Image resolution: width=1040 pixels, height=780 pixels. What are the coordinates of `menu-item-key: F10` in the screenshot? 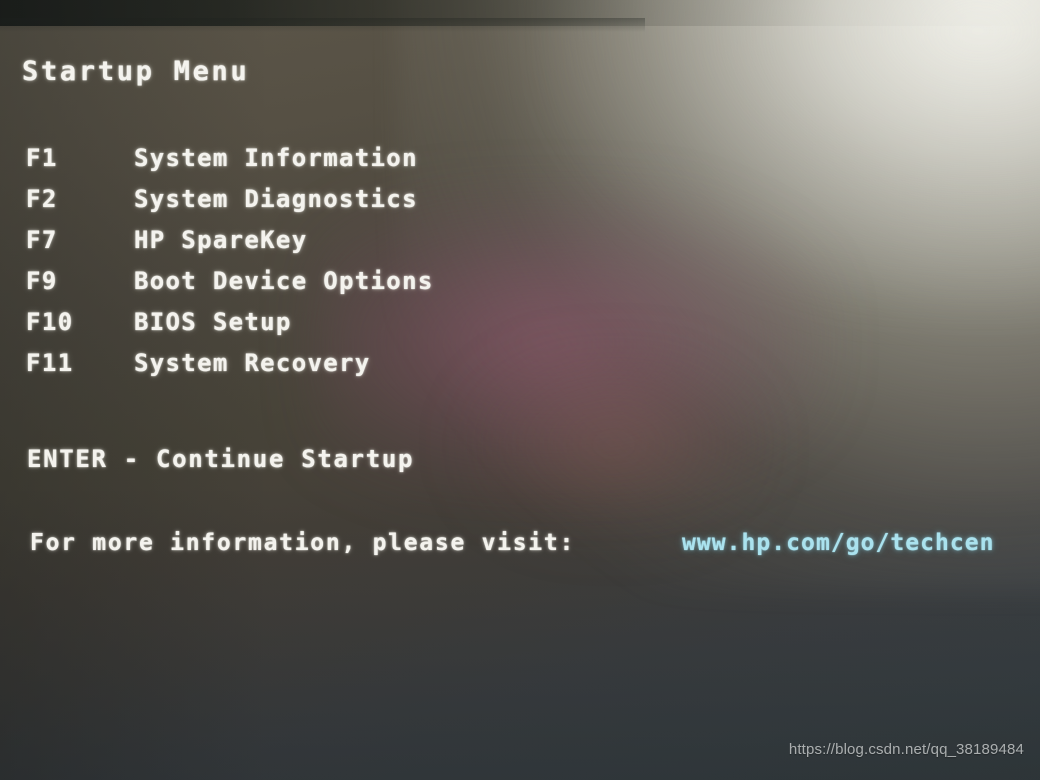 It's located at (50, 322).